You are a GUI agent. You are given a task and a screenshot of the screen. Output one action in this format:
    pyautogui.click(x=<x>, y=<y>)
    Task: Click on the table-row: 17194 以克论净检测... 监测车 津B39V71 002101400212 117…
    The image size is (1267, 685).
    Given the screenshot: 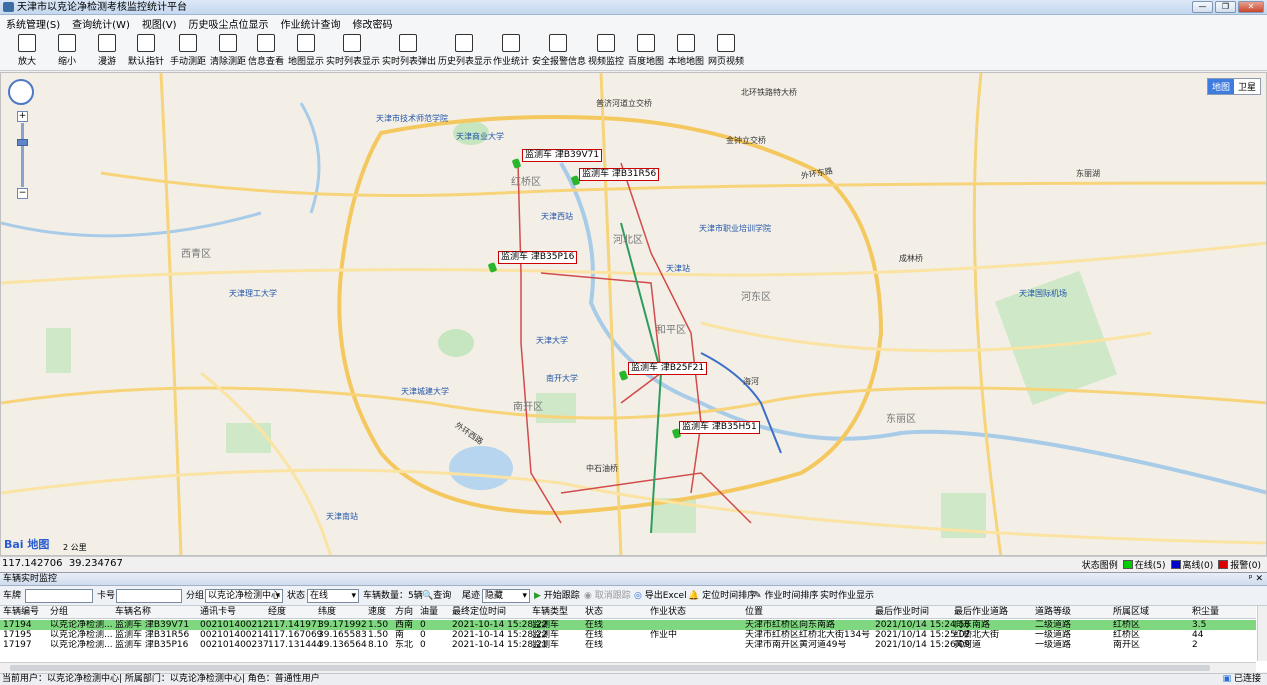 What is the action you would take?
    pyautogui.click(x=628, y=625)
    